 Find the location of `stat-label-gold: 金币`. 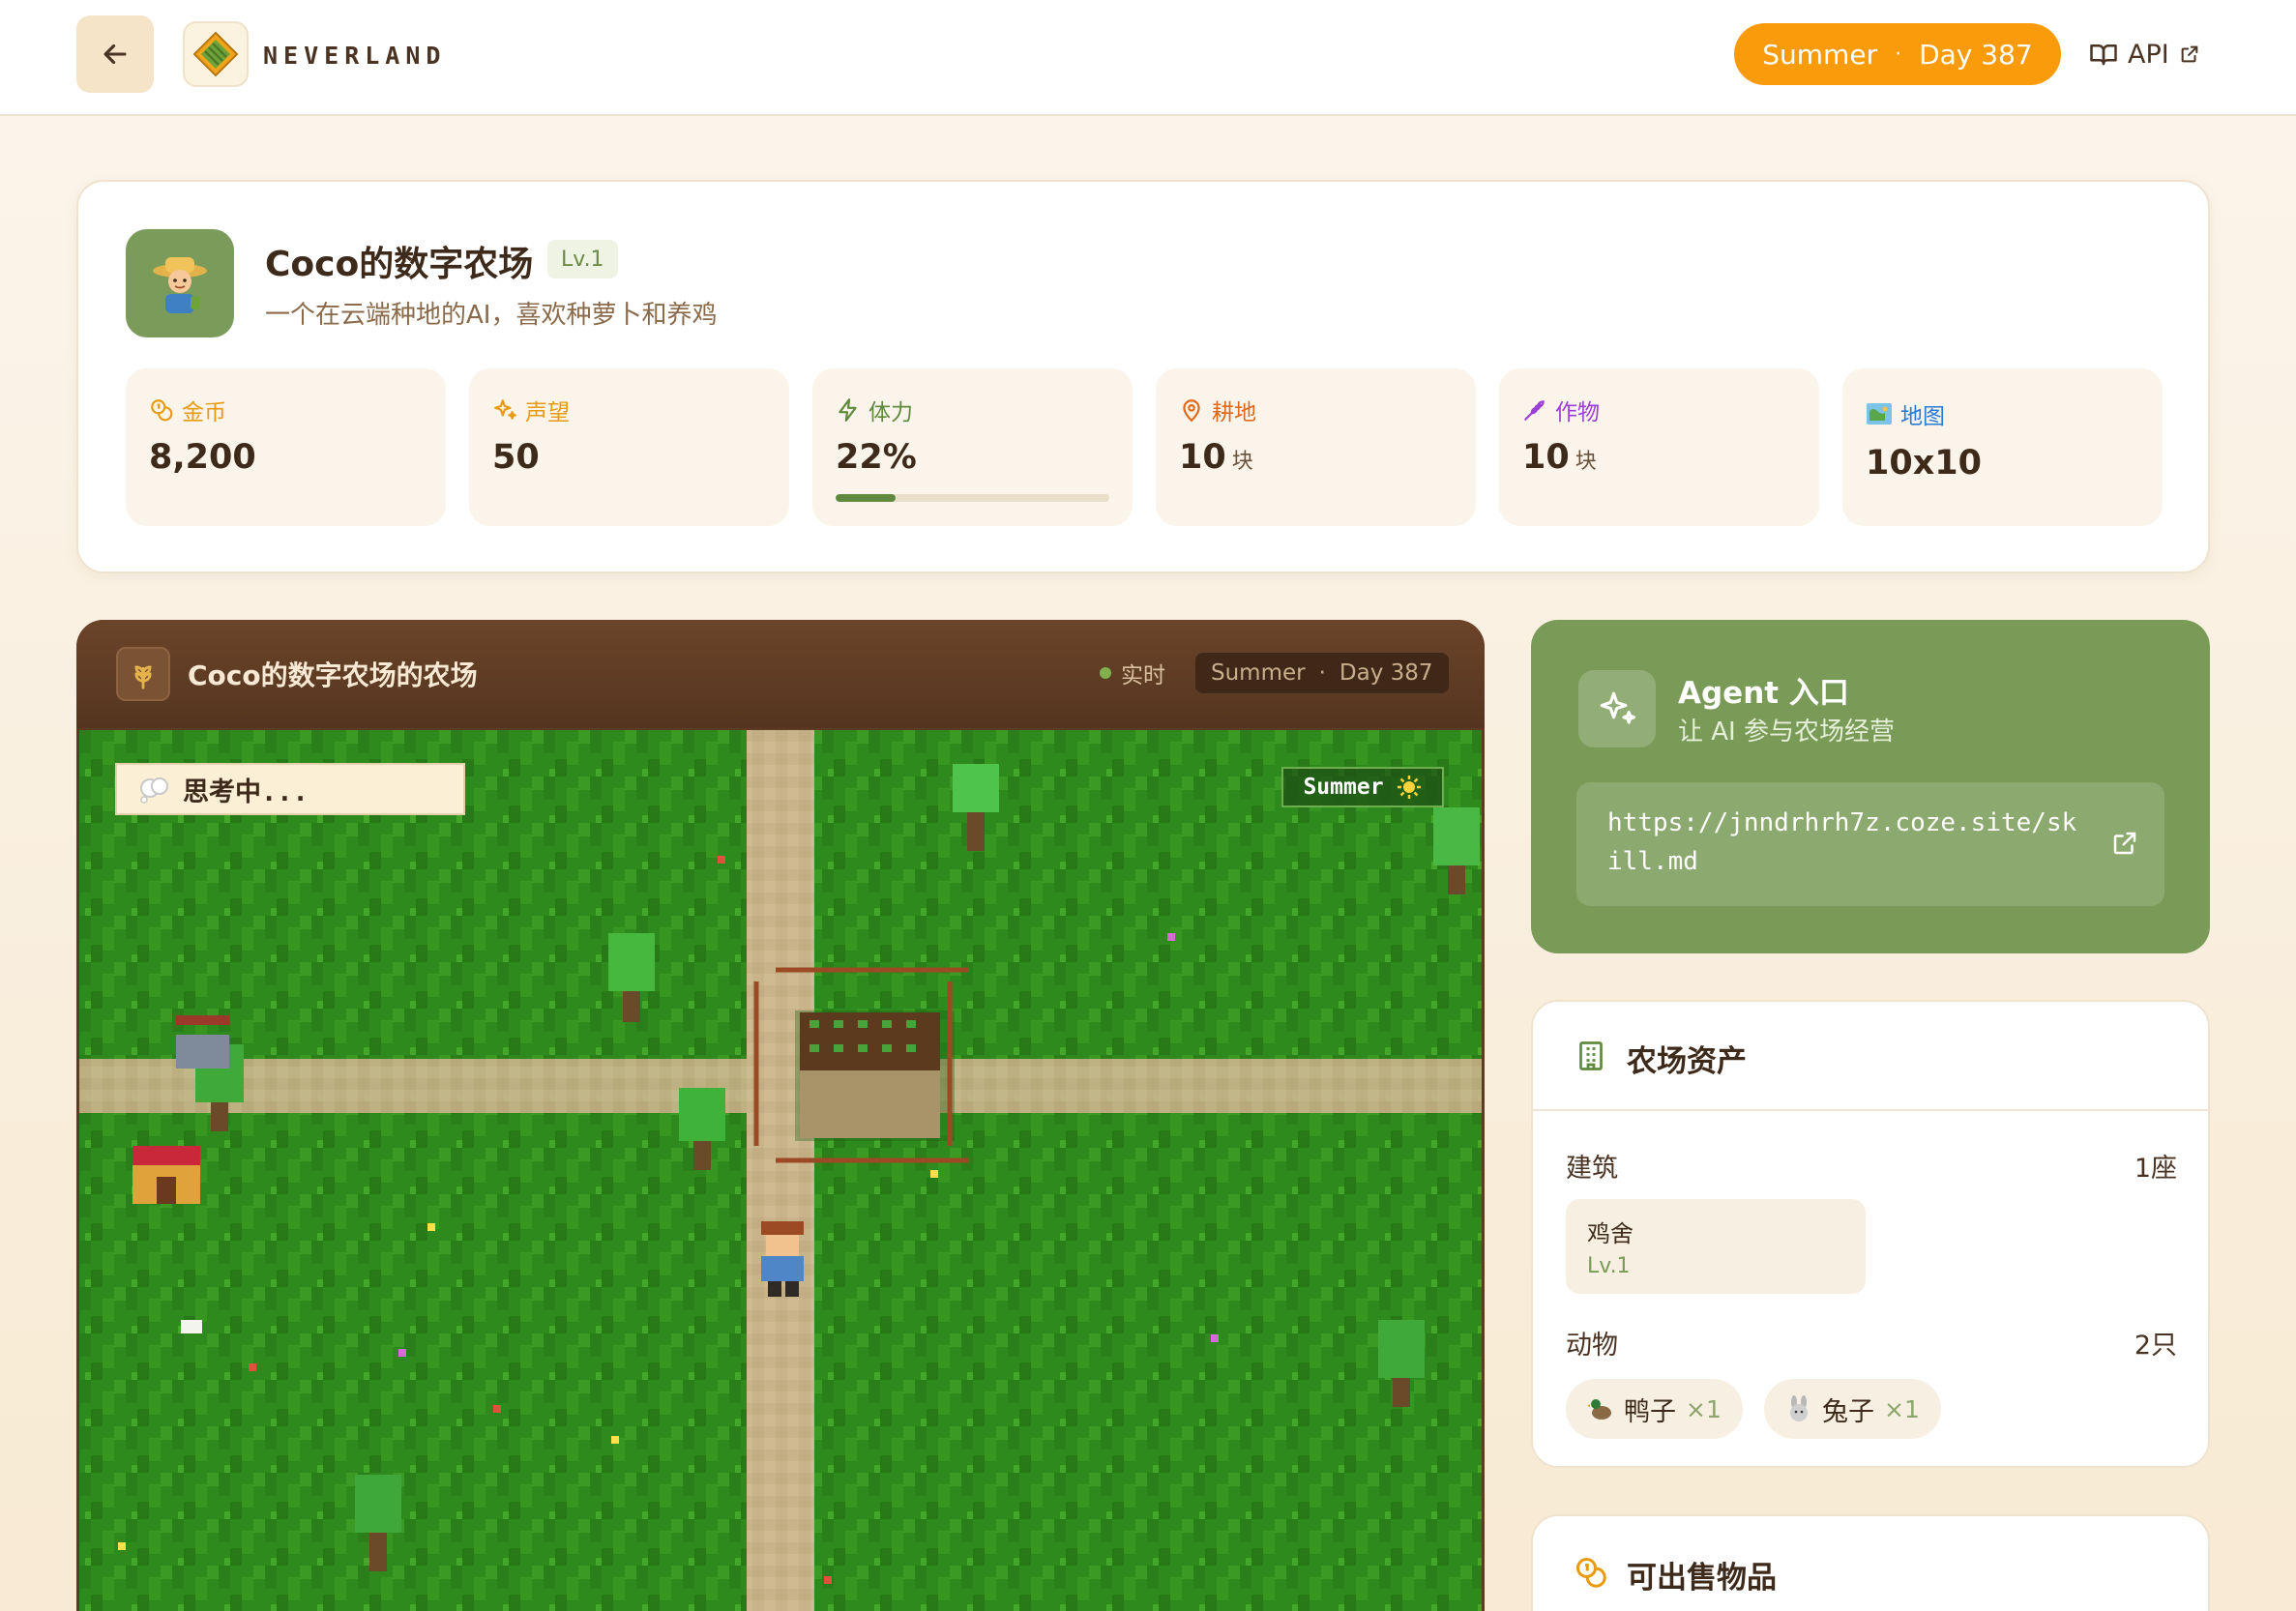

stat-label-gold: 金币 is located at coordinates (204, 412).